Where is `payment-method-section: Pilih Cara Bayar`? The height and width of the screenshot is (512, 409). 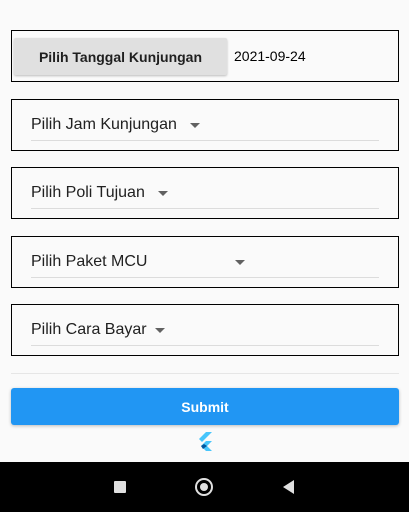 payment-method-section: Pilih Cara Bayar is located at coordinates (205, 330).